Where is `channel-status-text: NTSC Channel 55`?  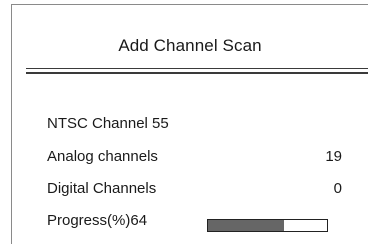
channel-status-text: NTSC Channel 55 is located at coordinates (108, 123).